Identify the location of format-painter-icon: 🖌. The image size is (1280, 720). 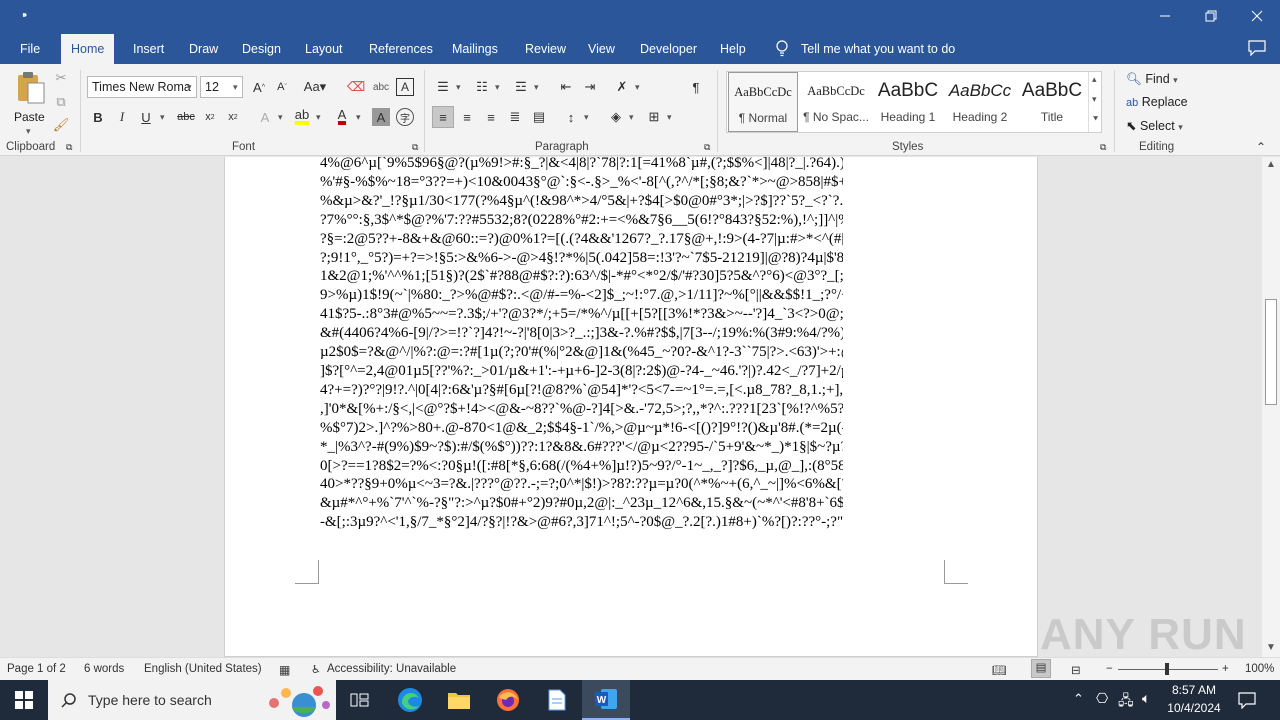
(61, 125).